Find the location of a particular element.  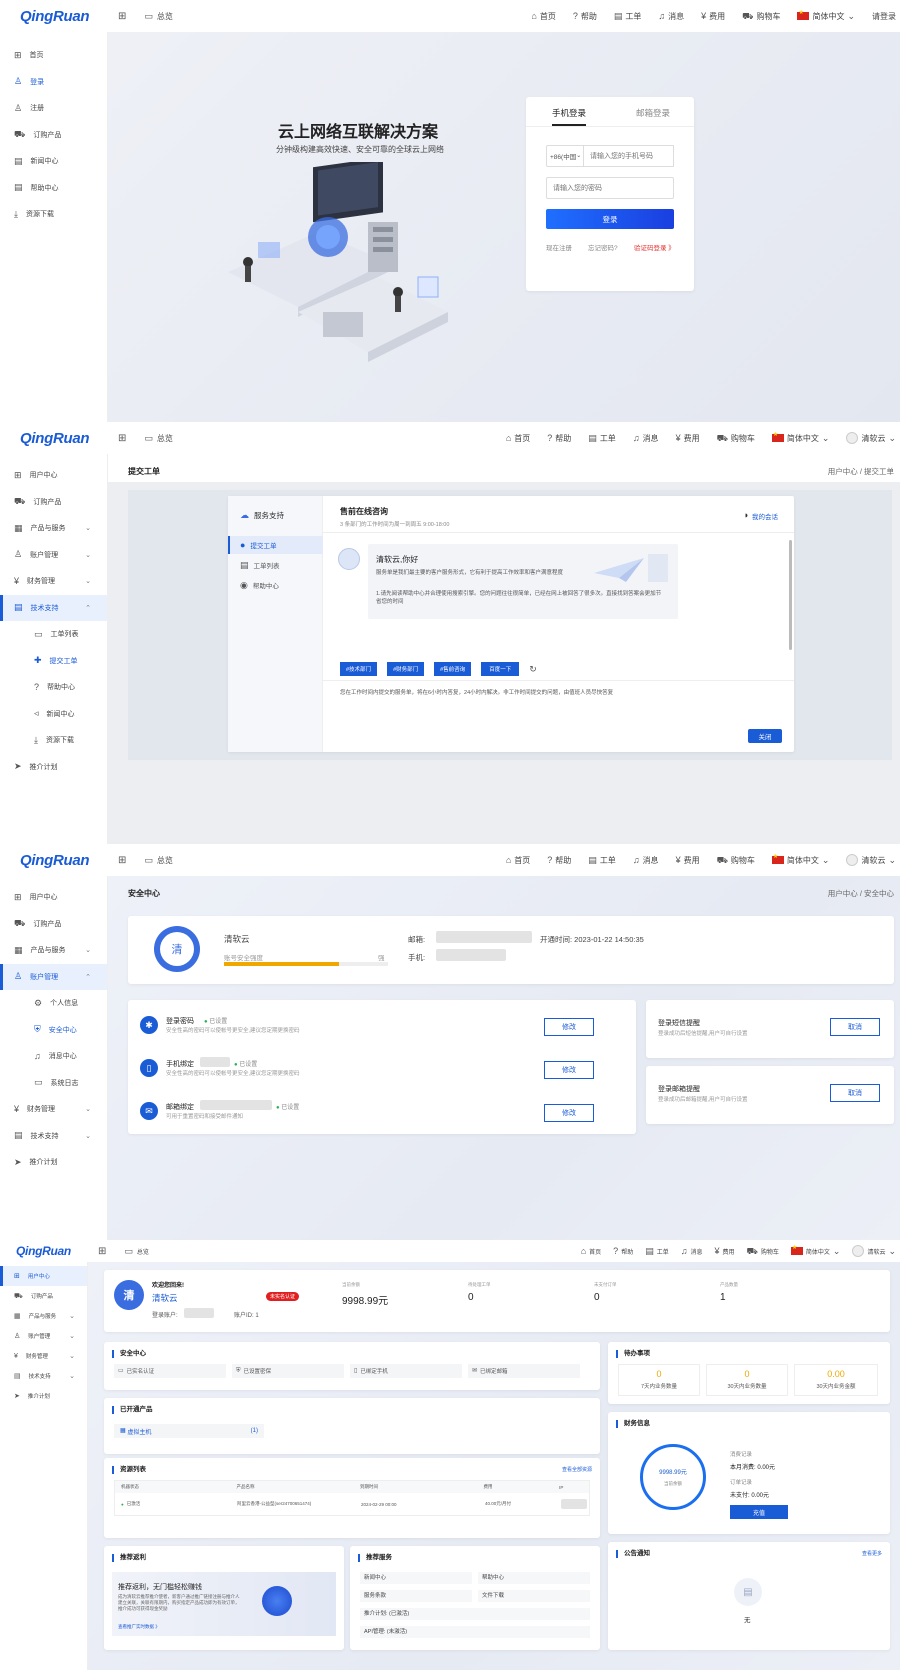

tag-presale: #售前咨询 is located at coordinates (453, 669).